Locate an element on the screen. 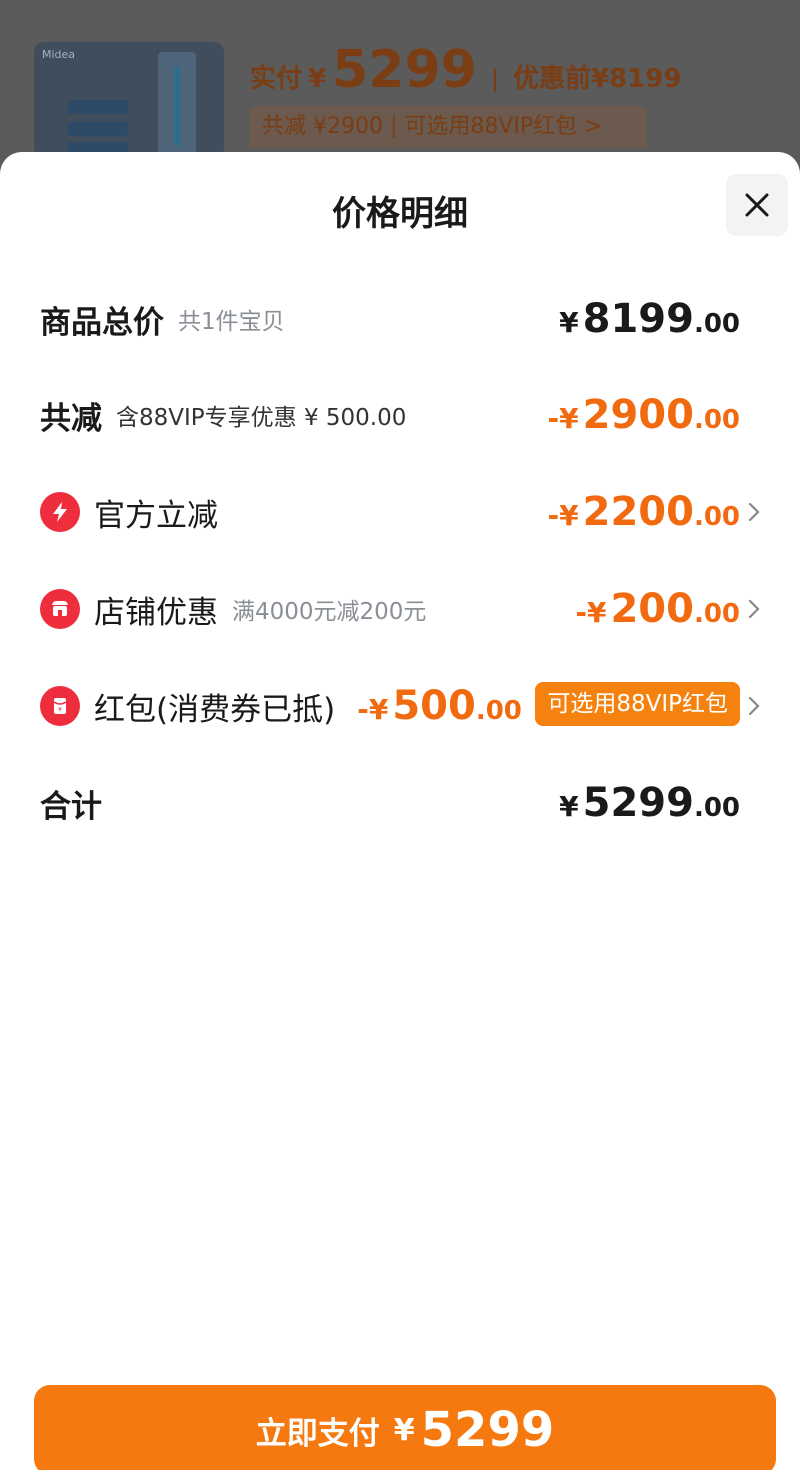 This screenshot has width=800, height=1470. row-label: 商品总价 is located at coordinates (102, 322).